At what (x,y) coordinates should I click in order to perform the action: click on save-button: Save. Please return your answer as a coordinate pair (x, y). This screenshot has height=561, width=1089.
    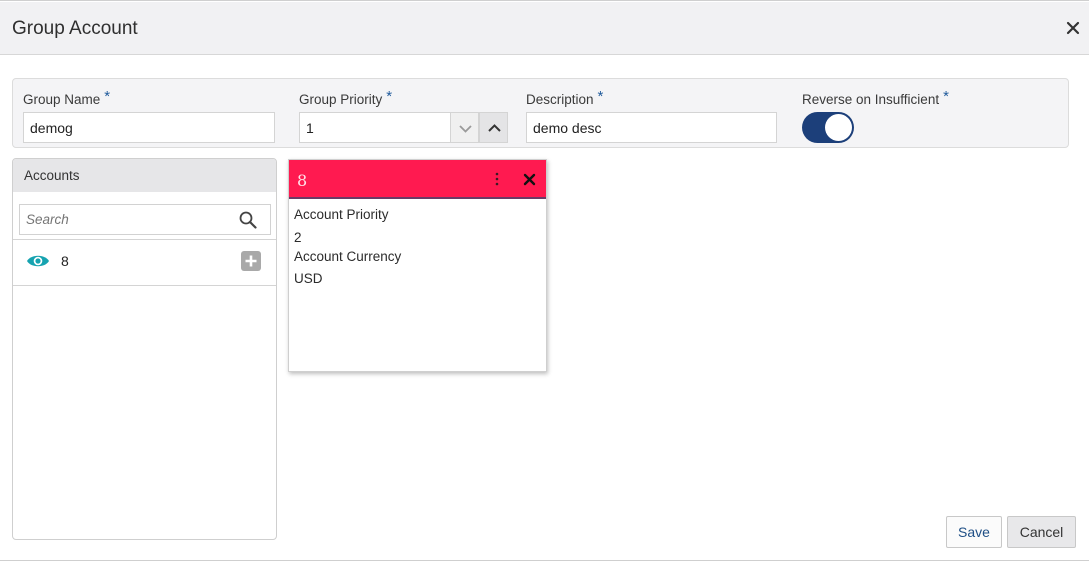
    Looking at the image, I should click on (974, 532).